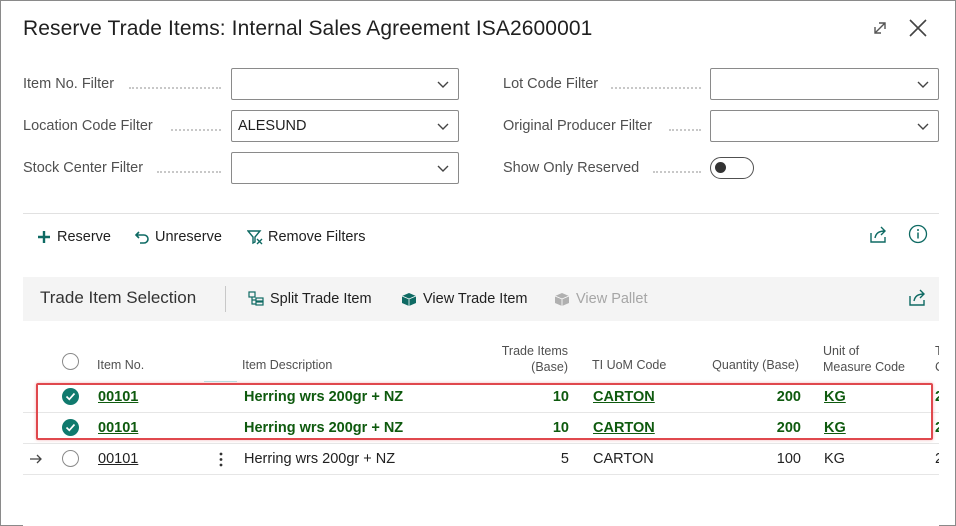  Describe the element at coordinates (864, 359) in the screenshot. I see `col-header-unit-of-measure: Unit of Measure Code` at that location.